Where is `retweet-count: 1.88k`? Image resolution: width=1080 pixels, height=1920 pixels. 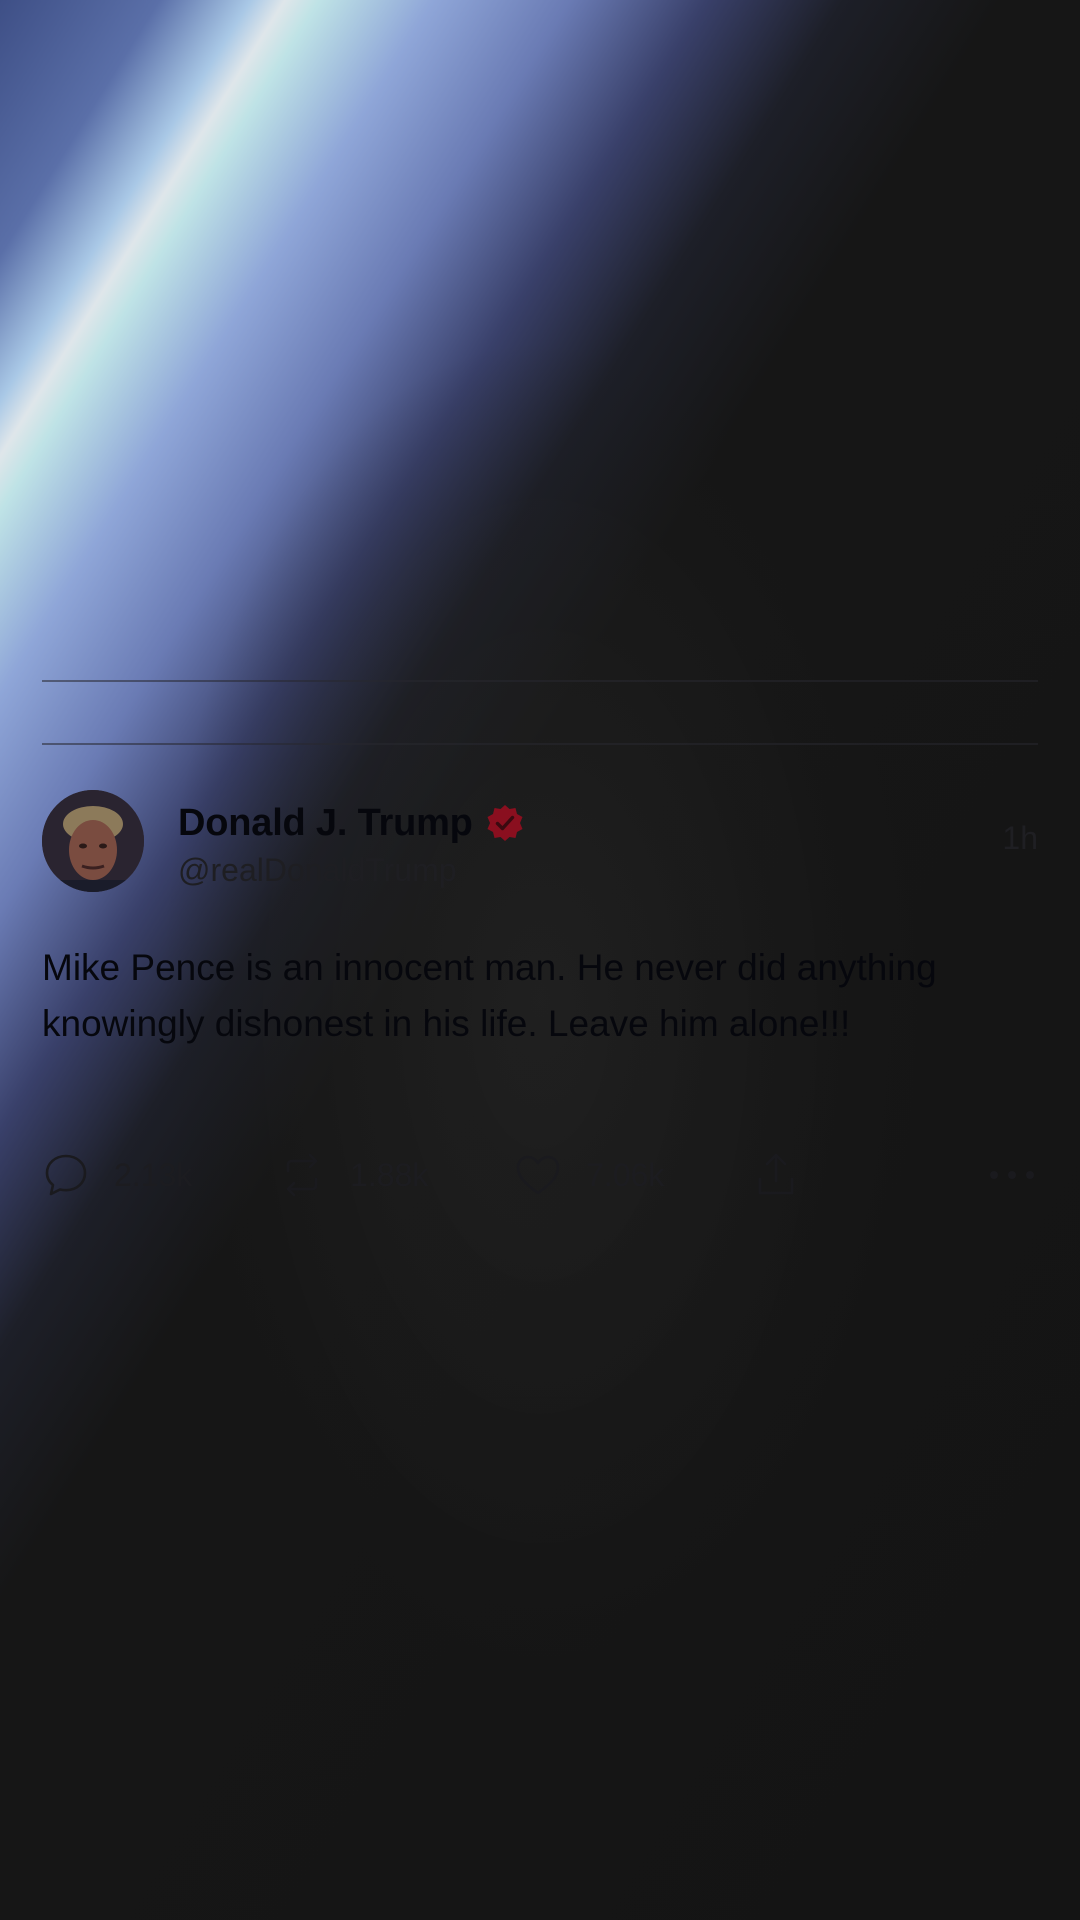 retweet-count: 1.88k is located at coordinates (389, 1174).